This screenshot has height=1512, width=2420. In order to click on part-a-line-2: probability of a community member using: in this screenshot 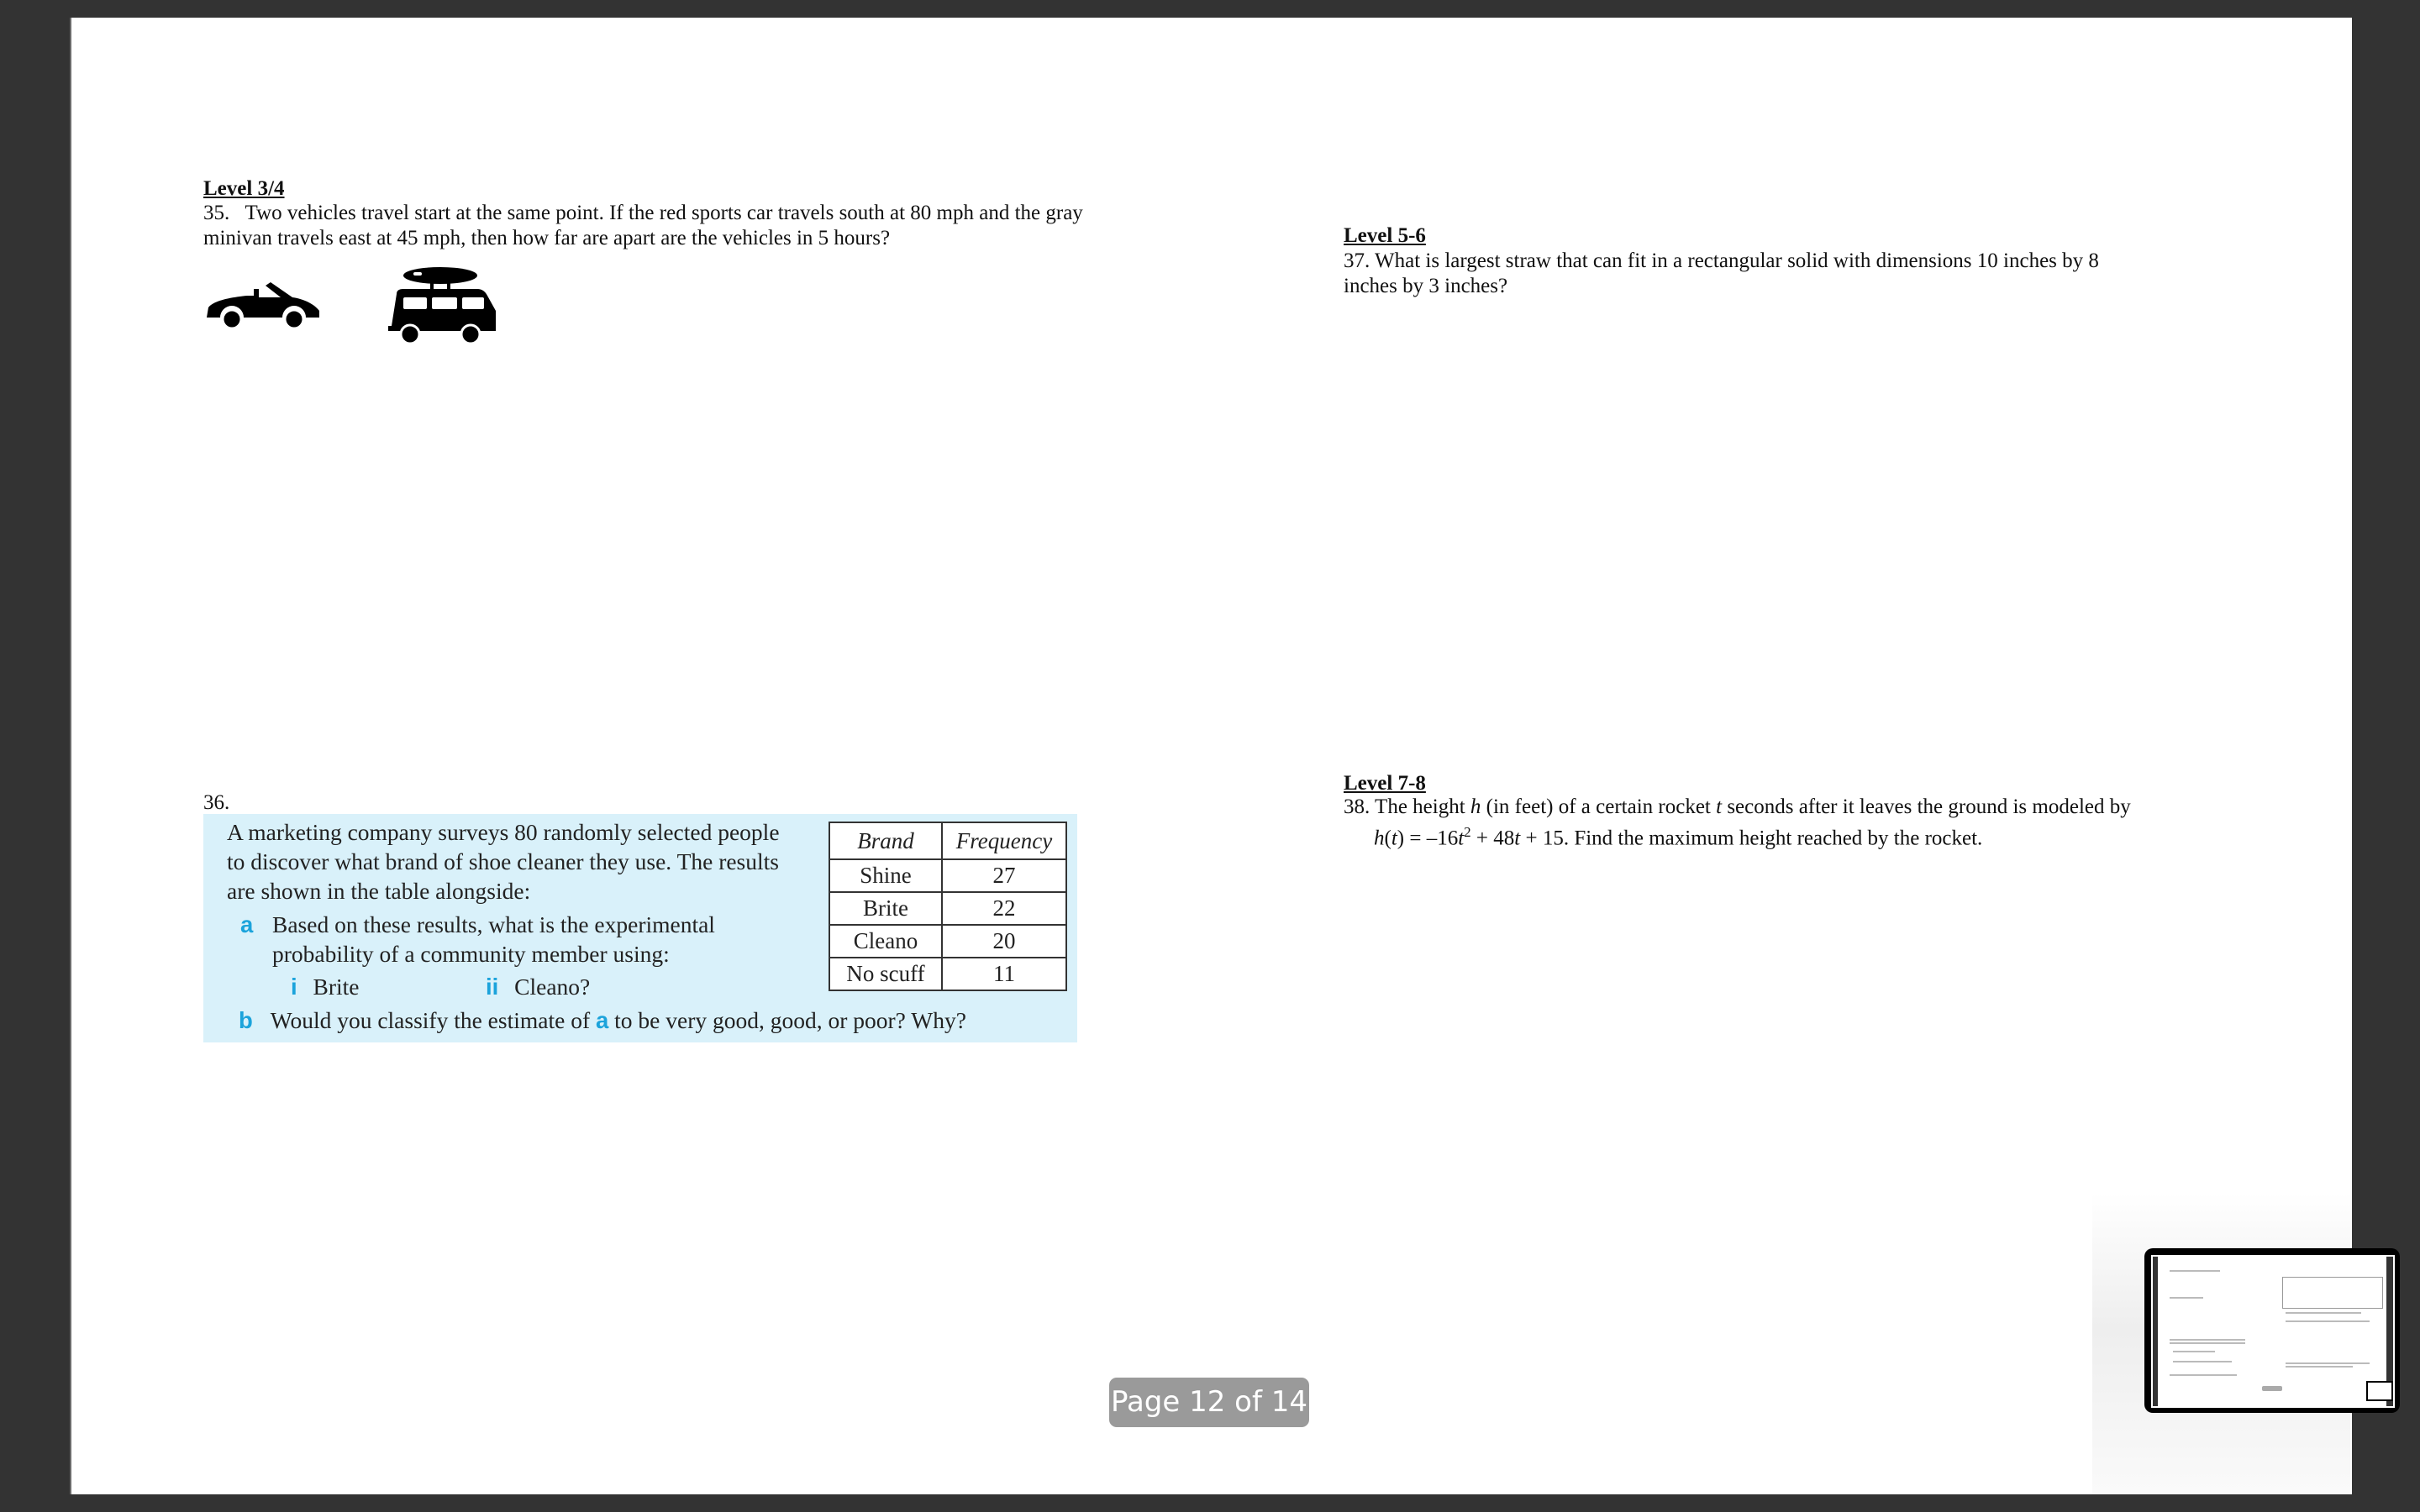, I will do `click(471, 954)`.